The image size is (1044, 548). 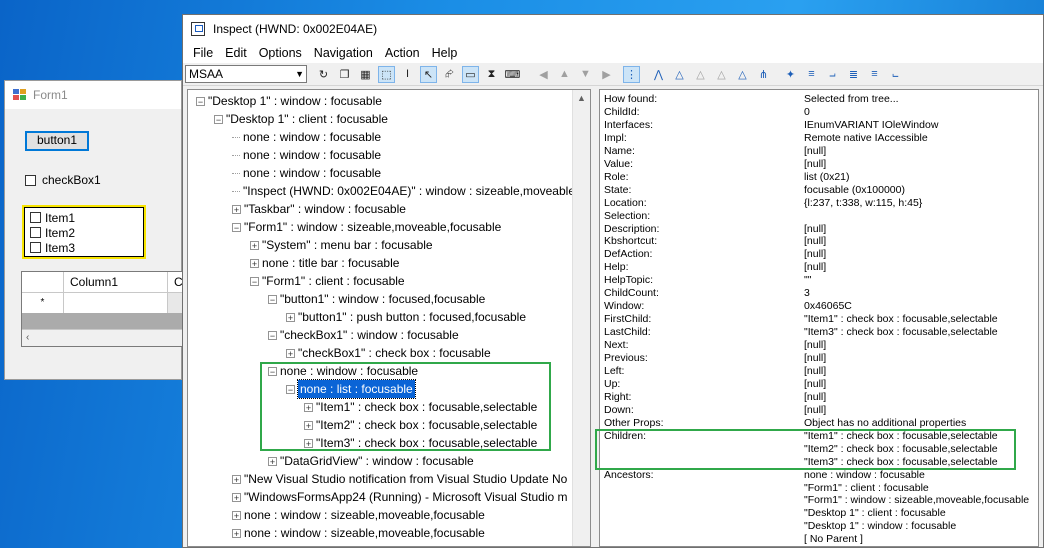 What do you see at coordinates (821, 216) in the screenshot?
I see `property-row: Selection:` at bounding box center [821, 216].